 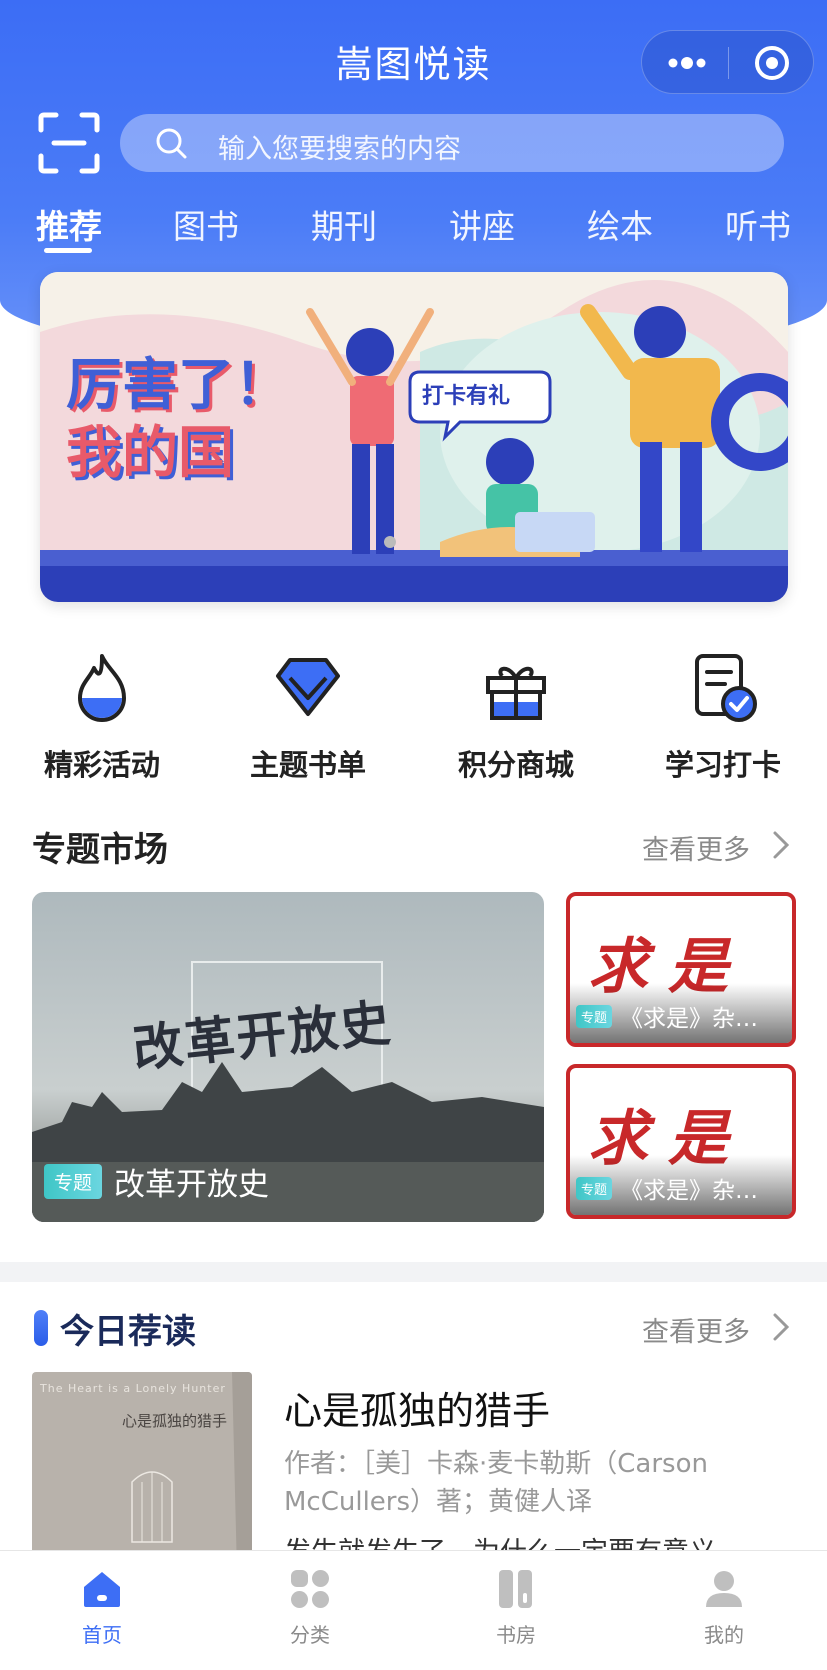 I want to click on section-separator, so click(x=413, y=1272).